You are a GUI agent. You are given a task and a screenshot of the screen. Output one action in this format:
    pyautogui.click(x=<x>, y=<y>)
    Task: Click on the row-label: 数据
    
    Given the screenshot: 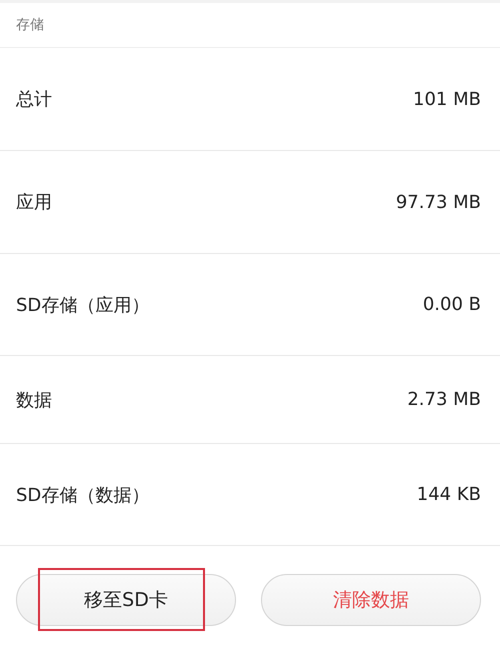 What is the action you would take?
    pyautogui.click(x=34, y=400)
    